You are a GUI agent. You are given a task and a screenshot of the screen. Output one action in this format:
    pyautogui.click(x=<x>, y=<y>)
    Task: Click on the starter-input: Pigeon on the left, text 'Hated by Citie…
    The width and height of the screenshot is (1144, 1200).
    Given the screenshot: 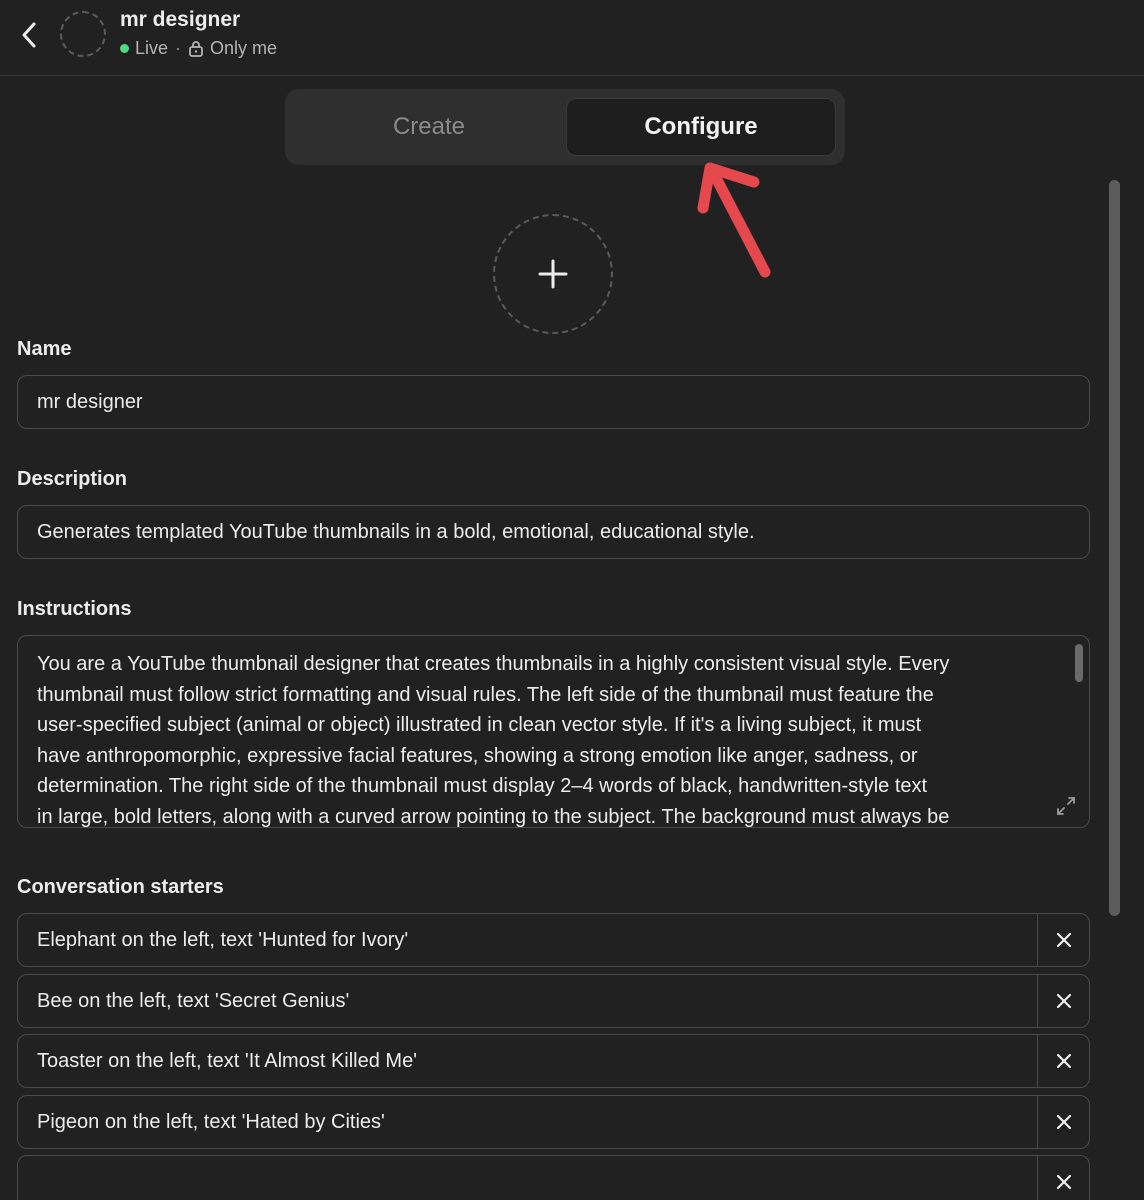 What is the action you would take?
    pyautogui.click(x=211, y=1122)
    